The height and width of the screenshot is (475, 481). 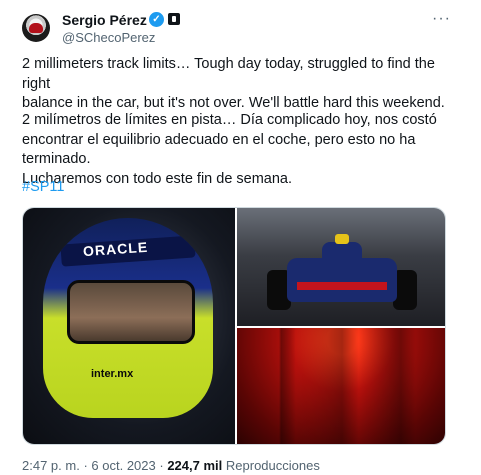 I want to click on helmet-visor, so click(x=131, y=312).